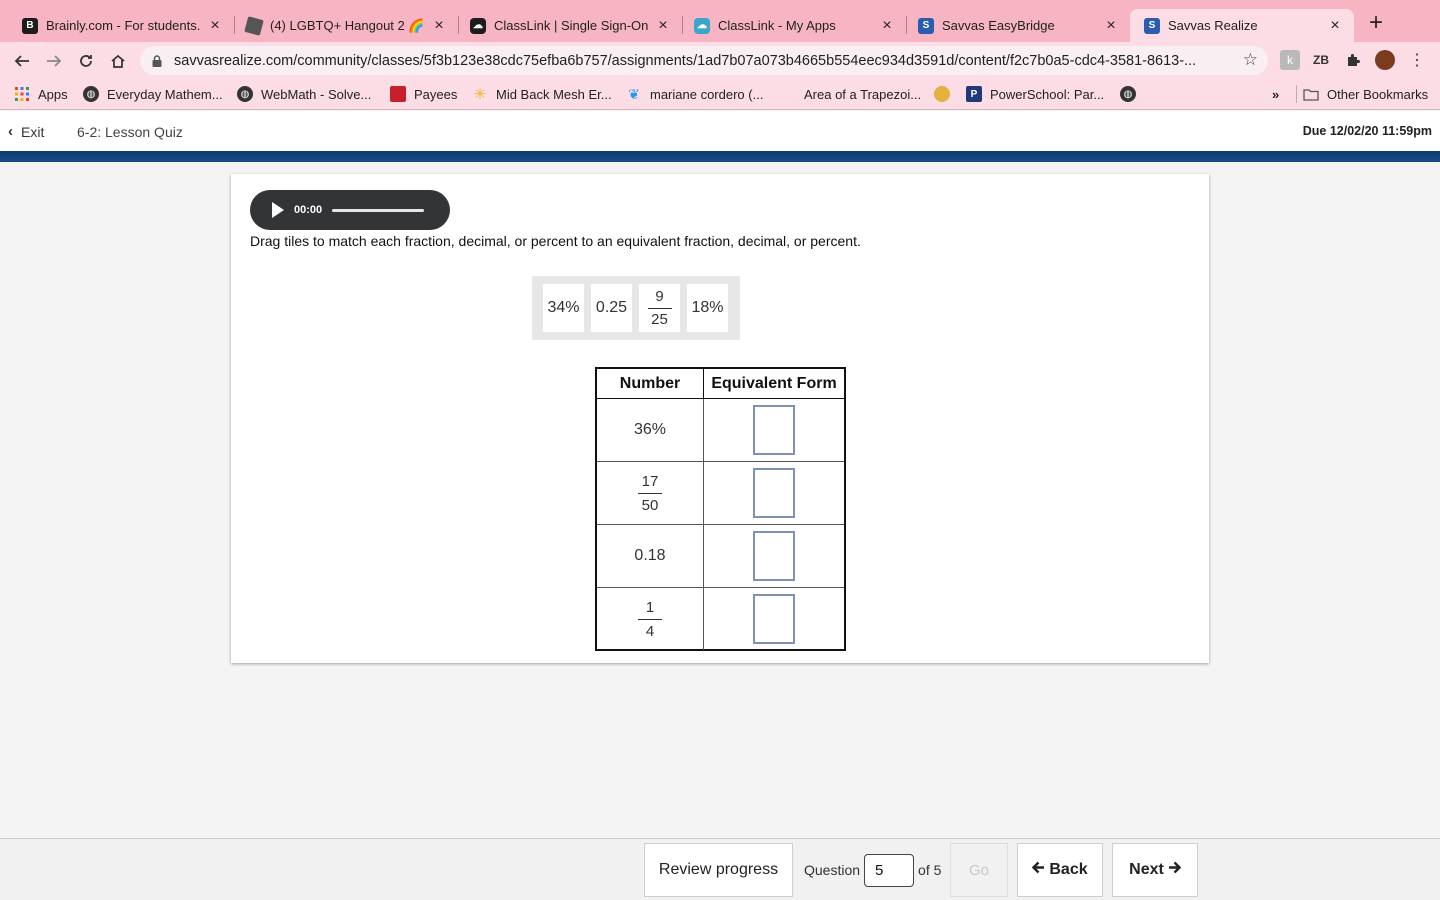 This screenshot has width=1440, height=900. What do you see at coordinates (718, 870) in the screenshot?
I see `review-progress-button: Review progress` at bounding box center [718, 870].